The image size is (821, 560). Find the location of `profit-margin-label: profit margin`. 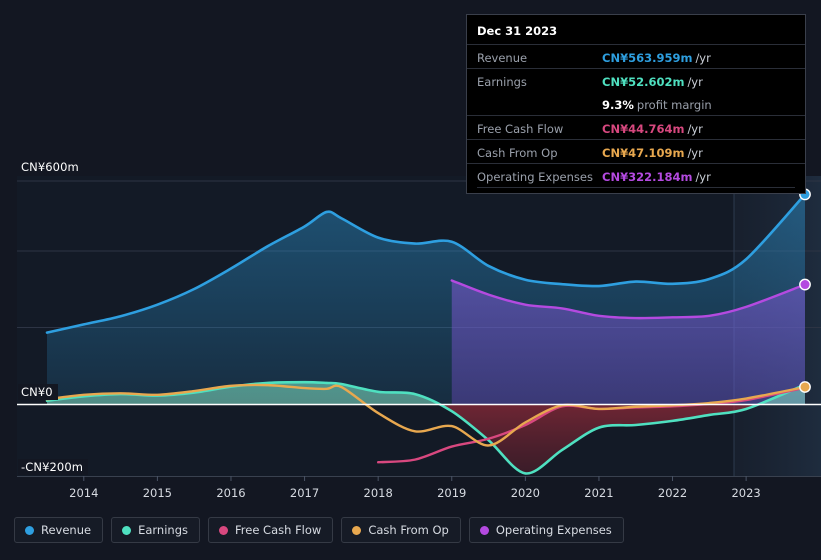

profit-margin-label: profit margin is located at coordinates (674, 105).